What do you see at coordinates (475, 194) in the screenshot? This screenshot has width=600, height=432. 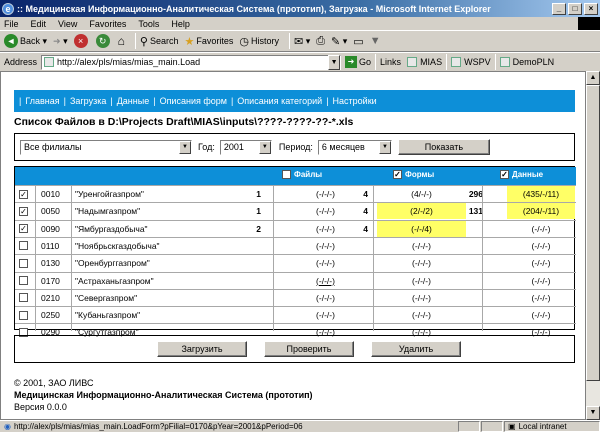 I see `row-data-count: 296` at bounding box center [475, 194].